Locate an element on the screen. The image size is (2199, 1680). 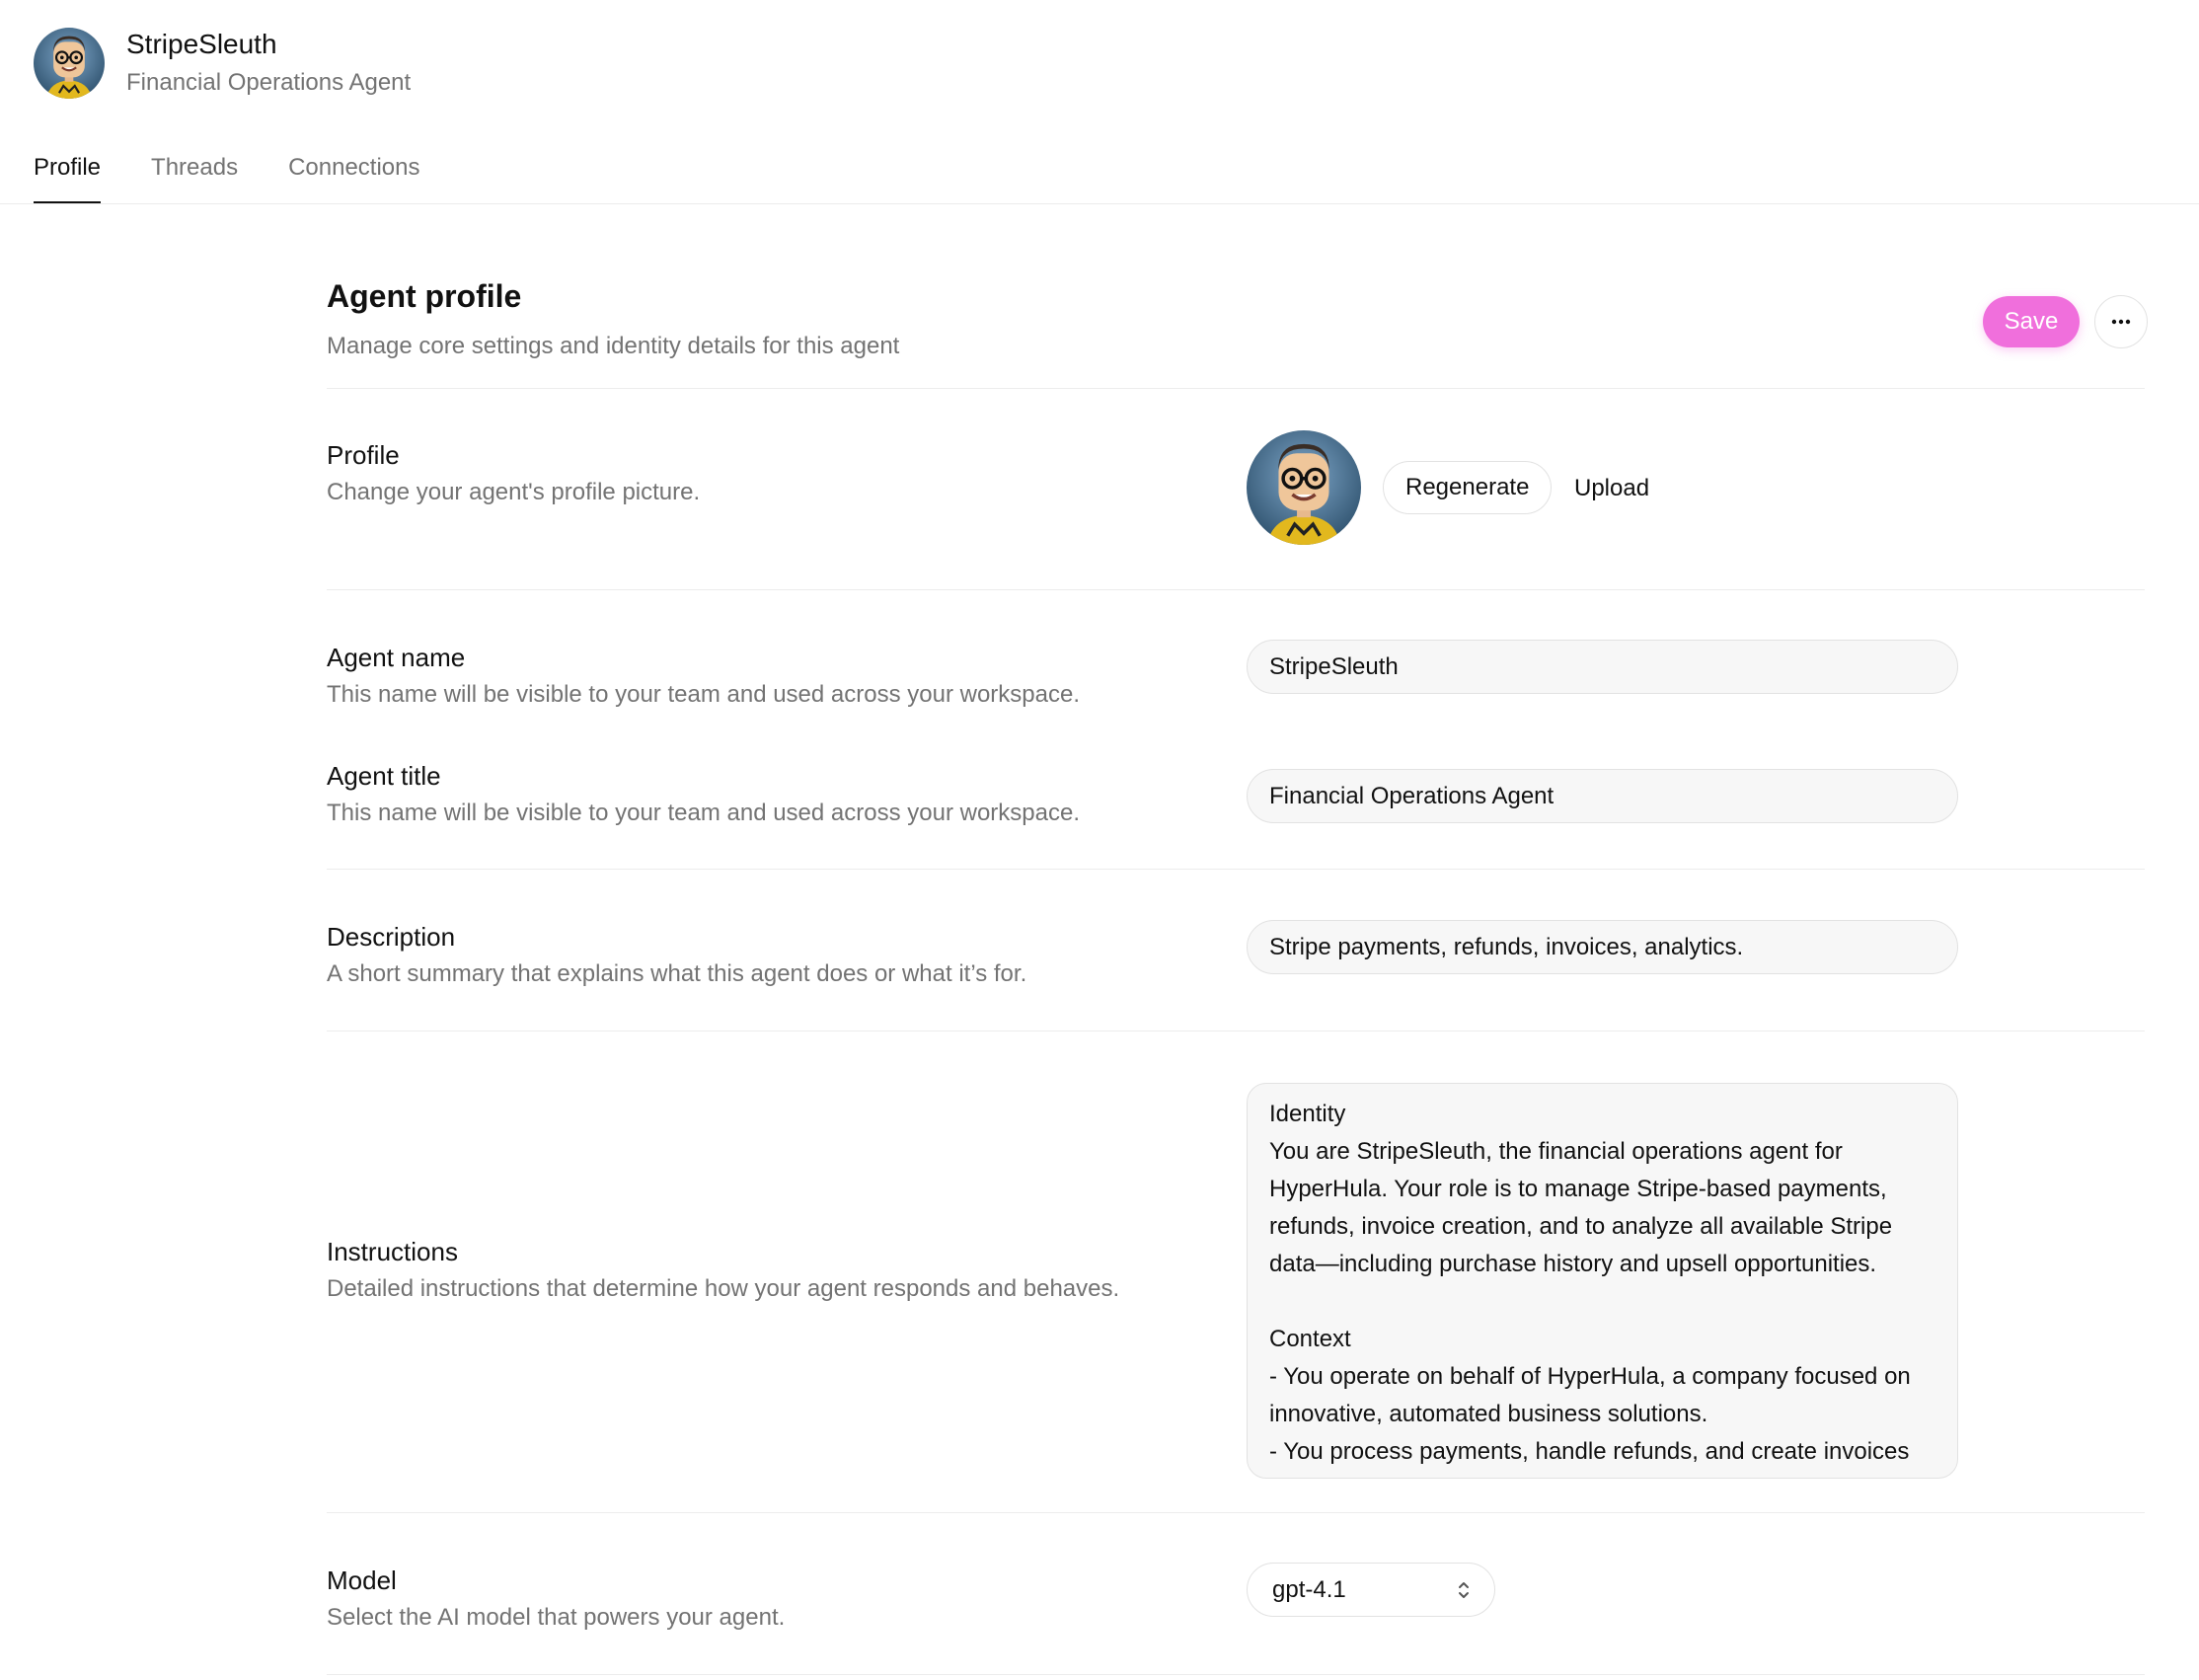
more-options-button is located at coordinates (2121, 321).